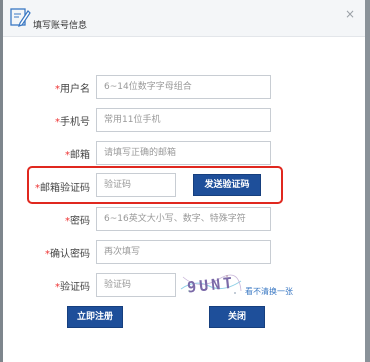 The width and height of the screenshot is (370, 362). Describe the element at coordinates (77, 155) in the screenshot. I see `email-label: *邮箱` at that location.